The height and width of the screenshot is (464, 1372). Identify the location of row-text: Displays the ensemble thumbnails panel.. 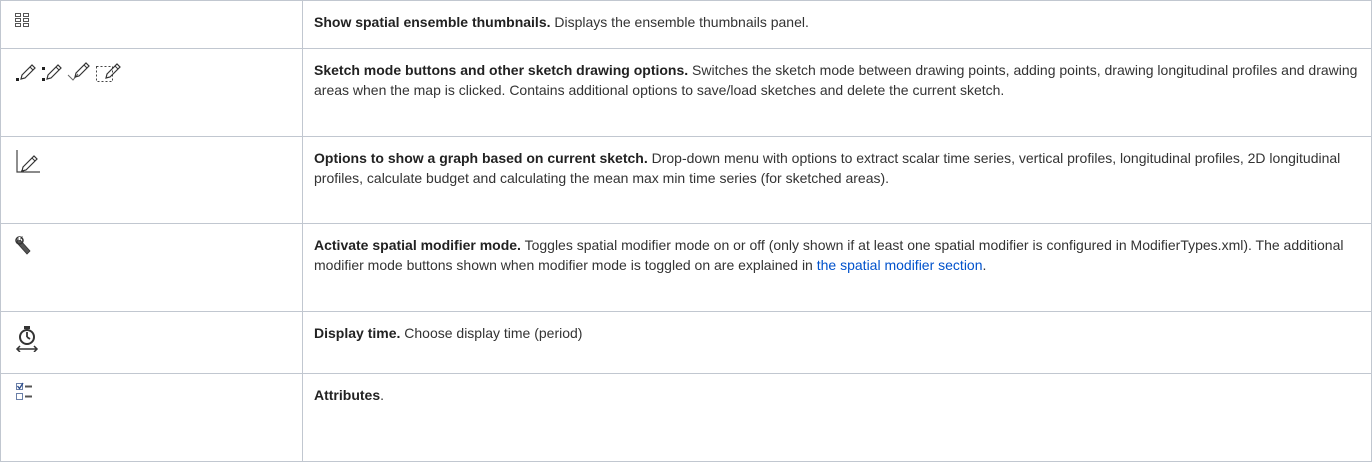
(679, 22).